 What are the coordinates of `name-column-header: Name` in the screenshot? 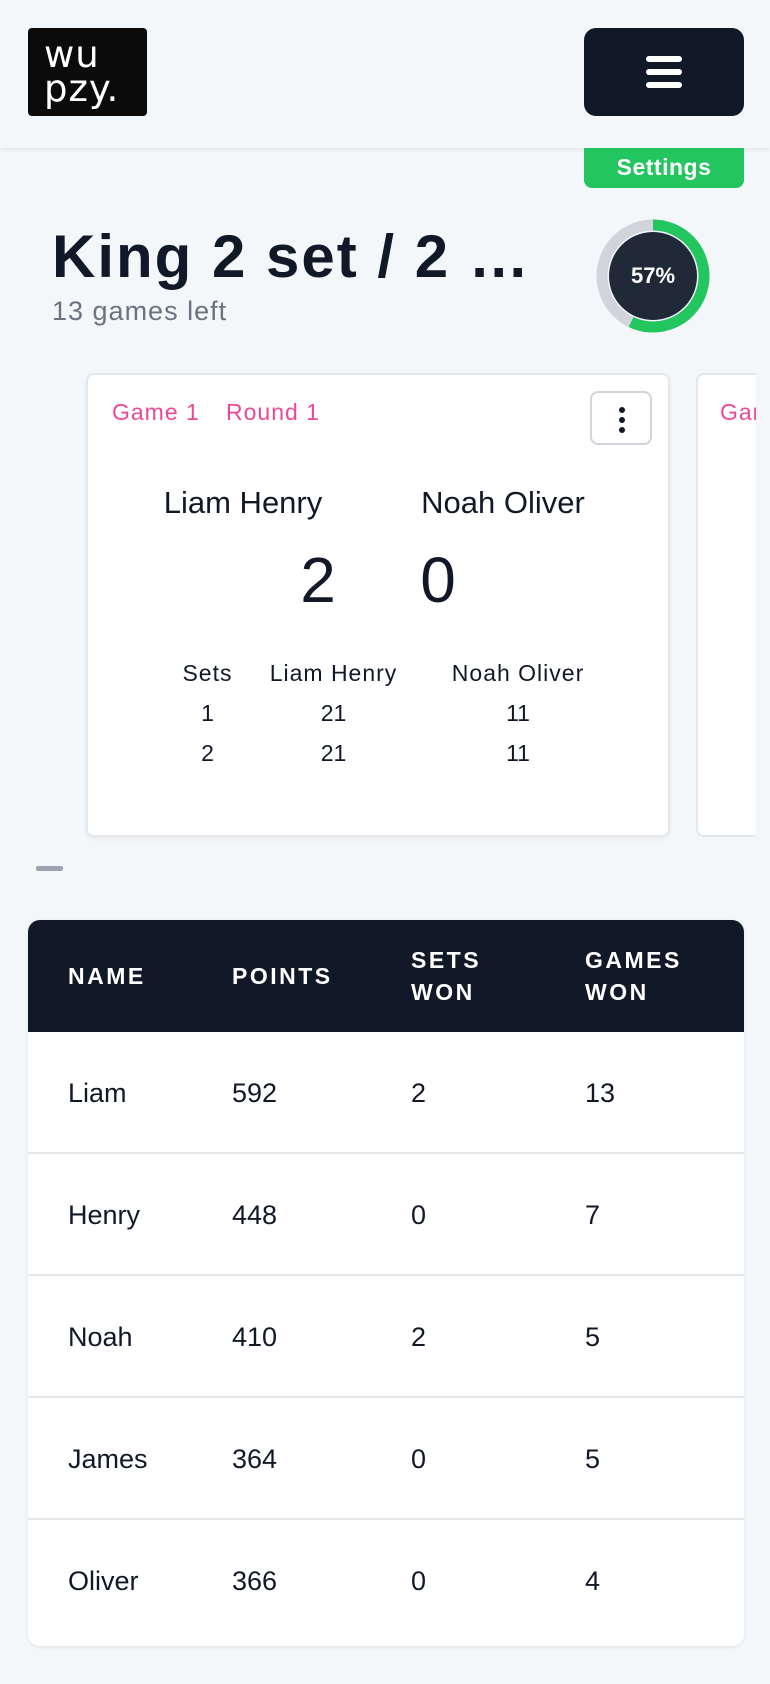 It's located at (107, 976).